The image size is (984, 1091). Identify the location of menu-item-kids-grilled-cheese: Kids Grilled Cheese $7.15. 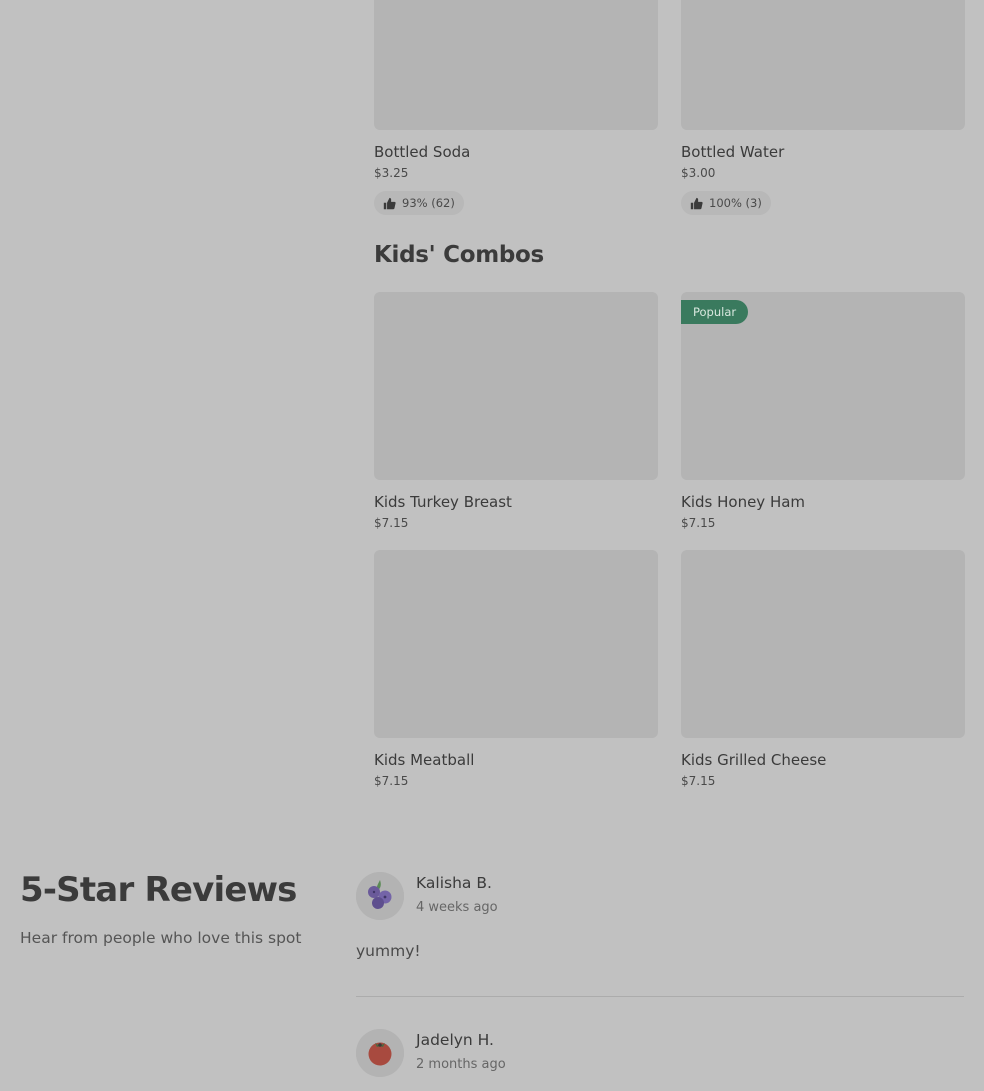
(823, 669).